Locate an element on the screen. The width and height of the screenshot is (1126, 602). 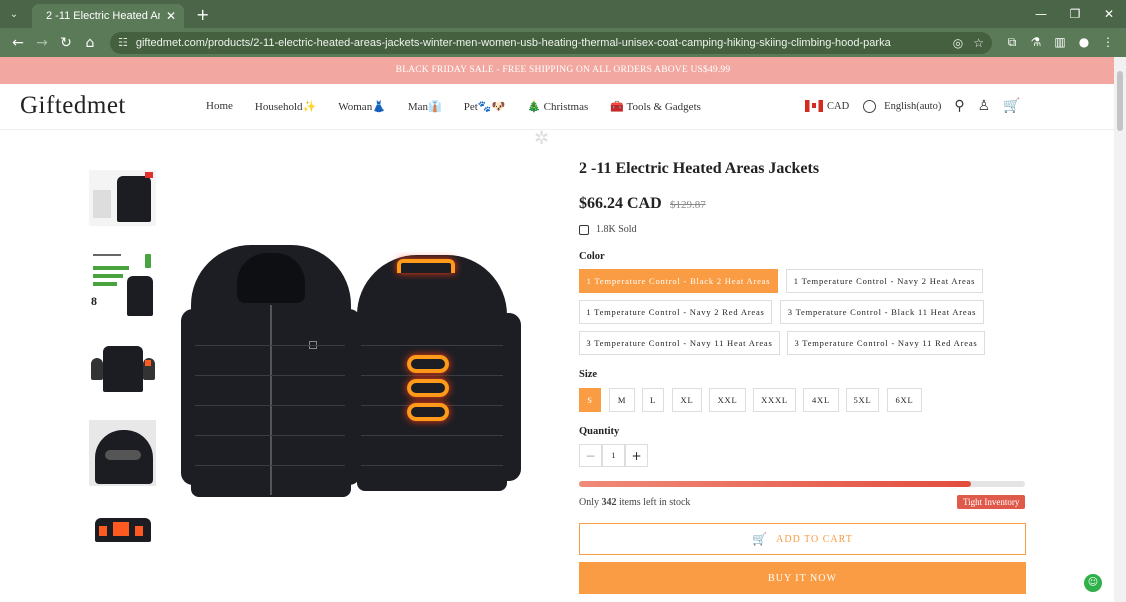
page-scrollbar is located at coordinates (1120, 329).